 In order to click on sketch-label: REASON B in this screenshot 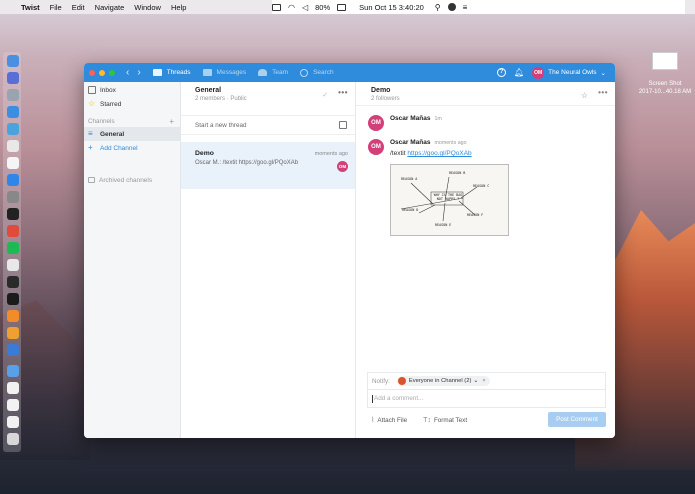, I will do `click(457, 173)`.